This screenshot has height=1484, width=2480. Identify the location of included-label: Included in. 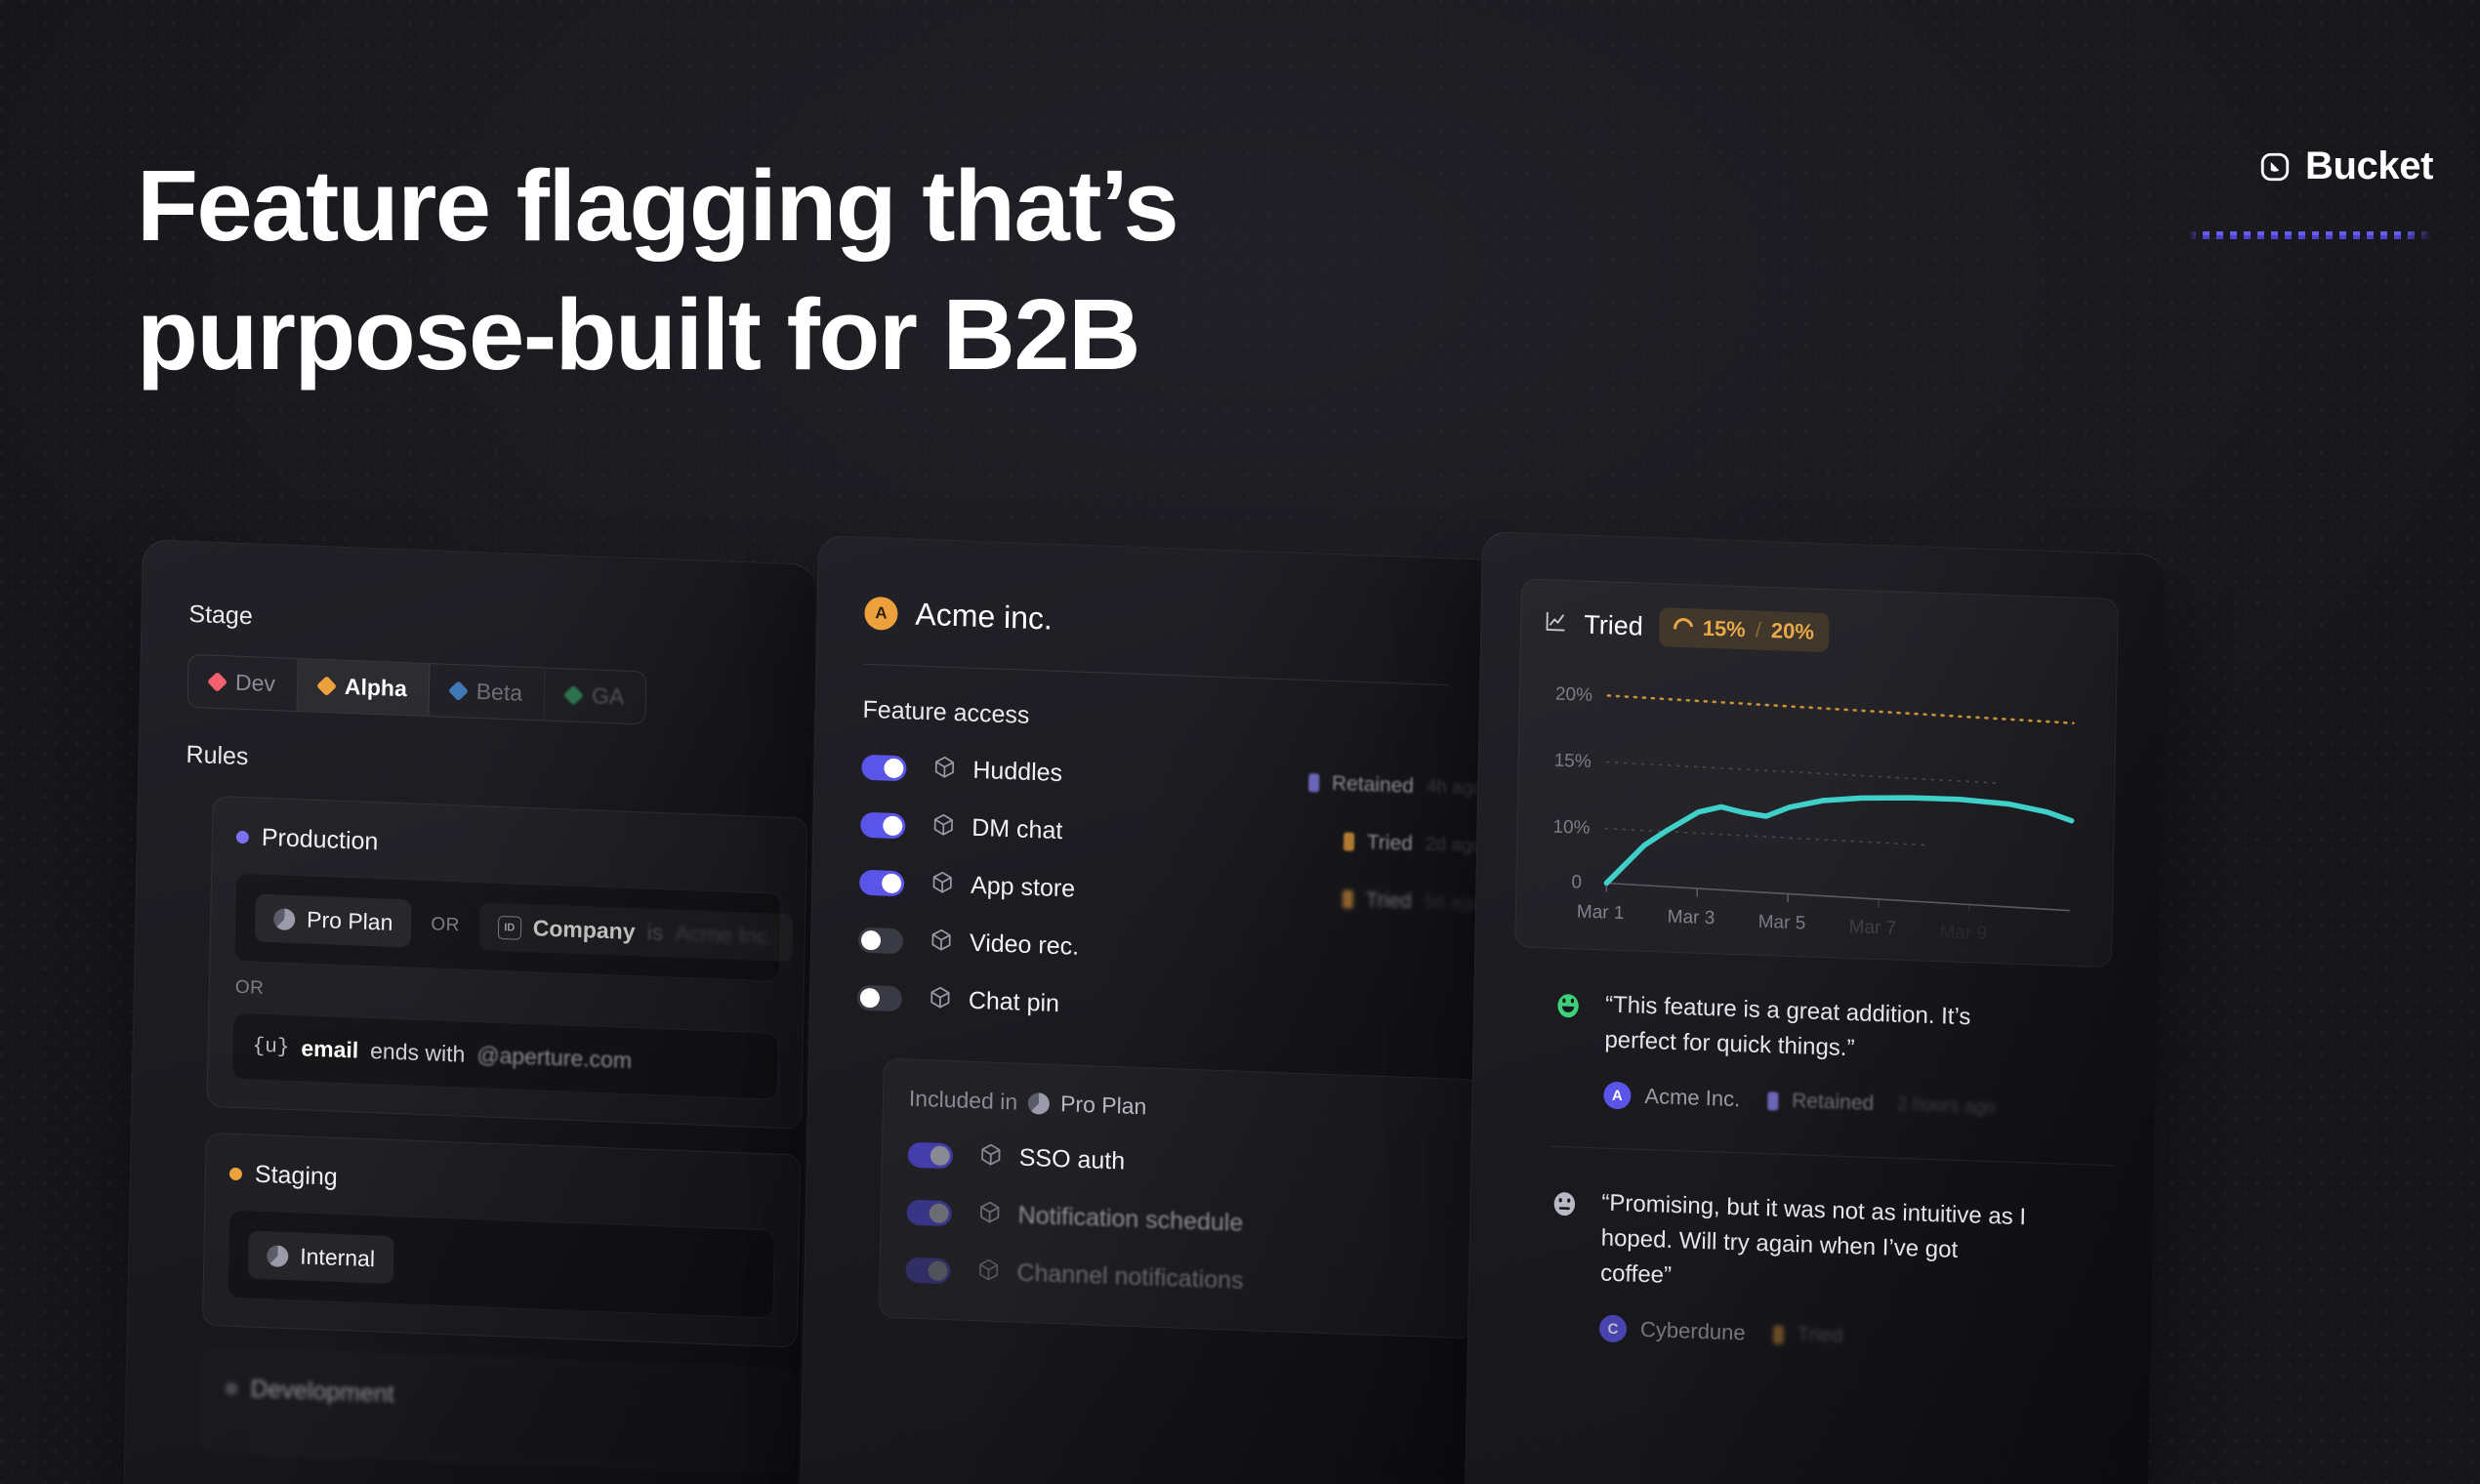
(963, 1100).